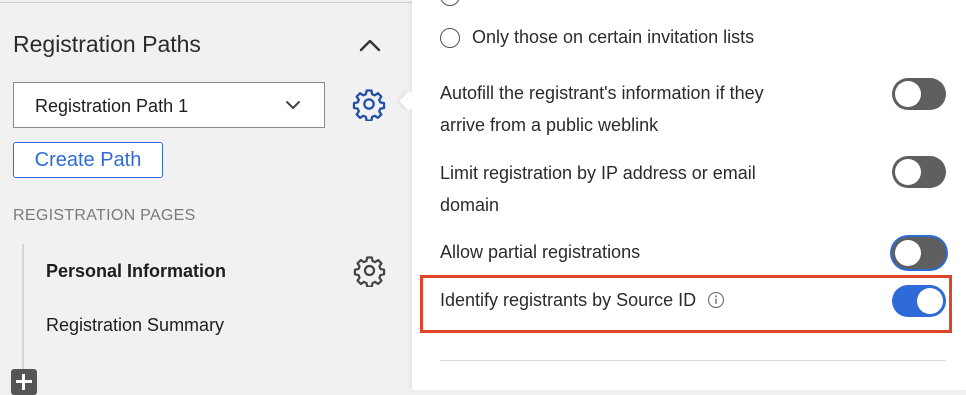 Image resolution: width=966 pixels, height=395 pixels. I want to click on radio-option-invitation-lists: Only those on certain invitation lists, so click(597, 37).